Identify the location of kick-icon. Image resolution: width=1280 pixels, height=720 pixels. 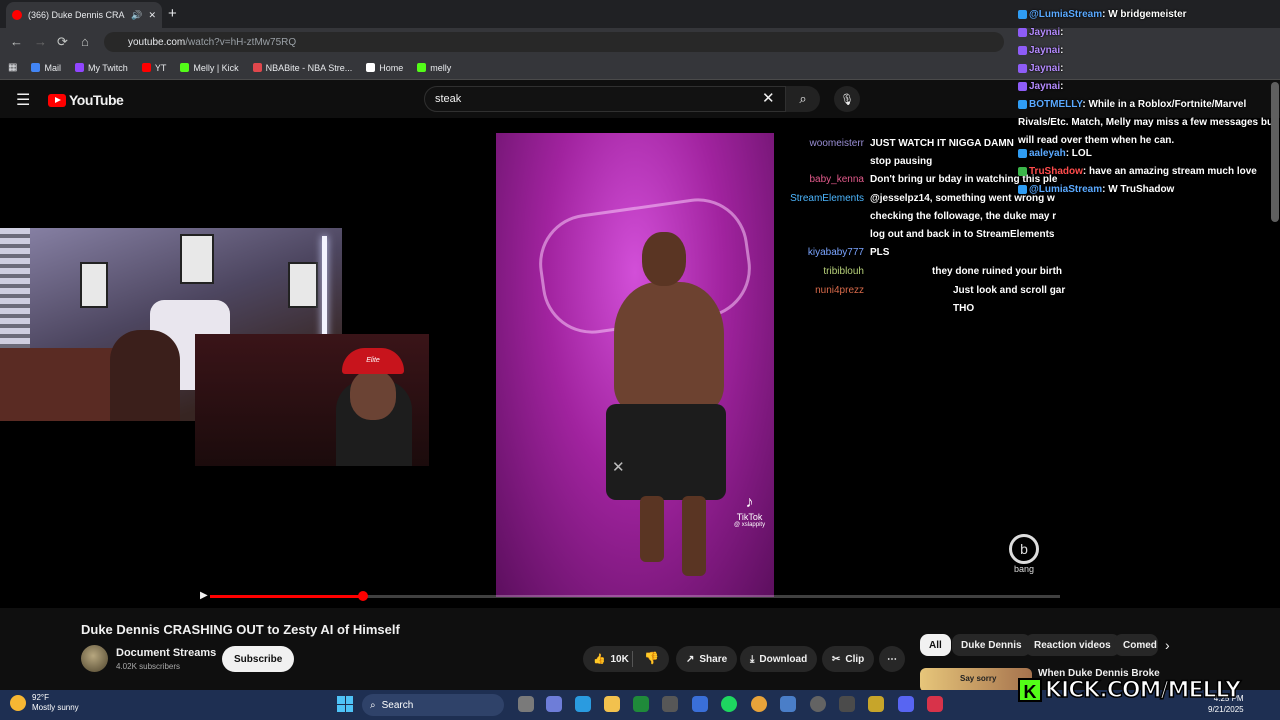
(185, 67).